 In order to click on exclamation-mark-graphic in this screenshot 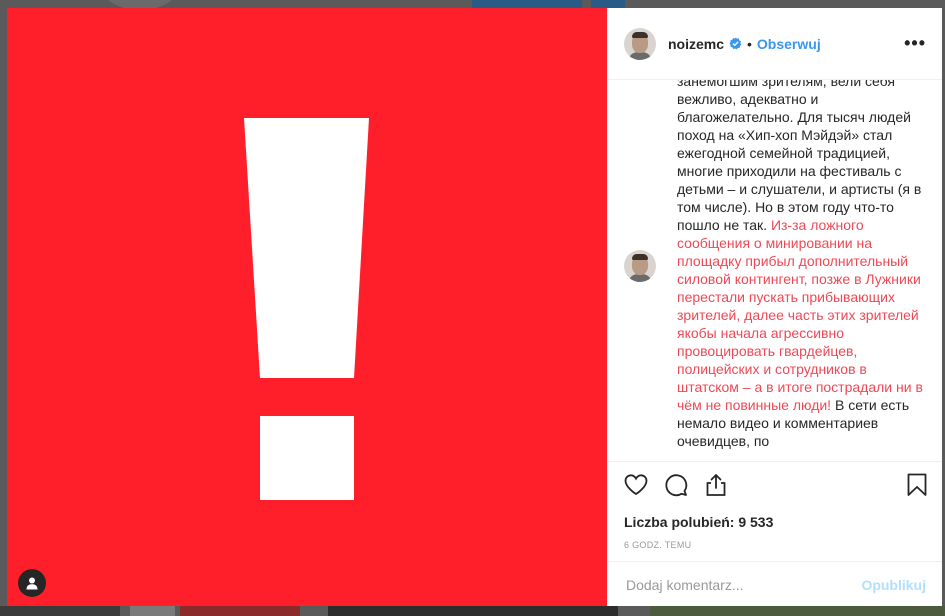, I will do `click(306, 309)`.